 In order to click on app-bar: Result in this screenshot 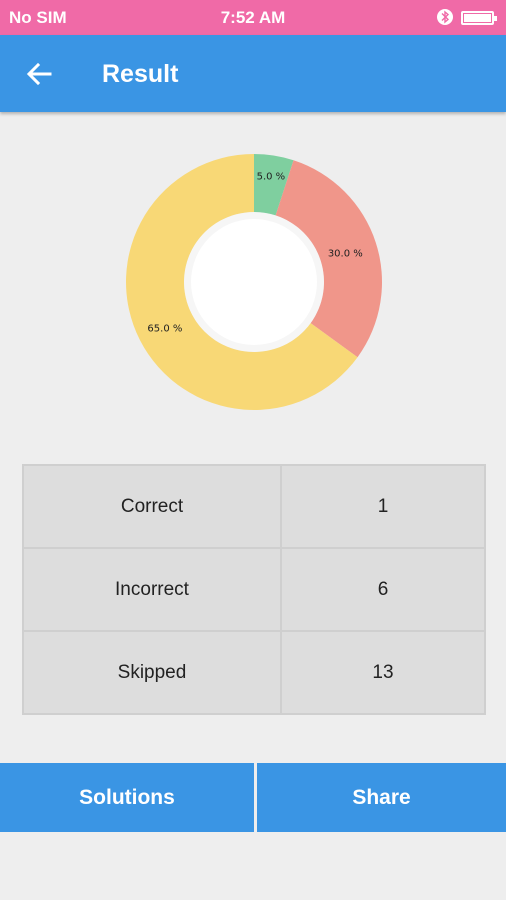, I will do `click(253, 73)`.